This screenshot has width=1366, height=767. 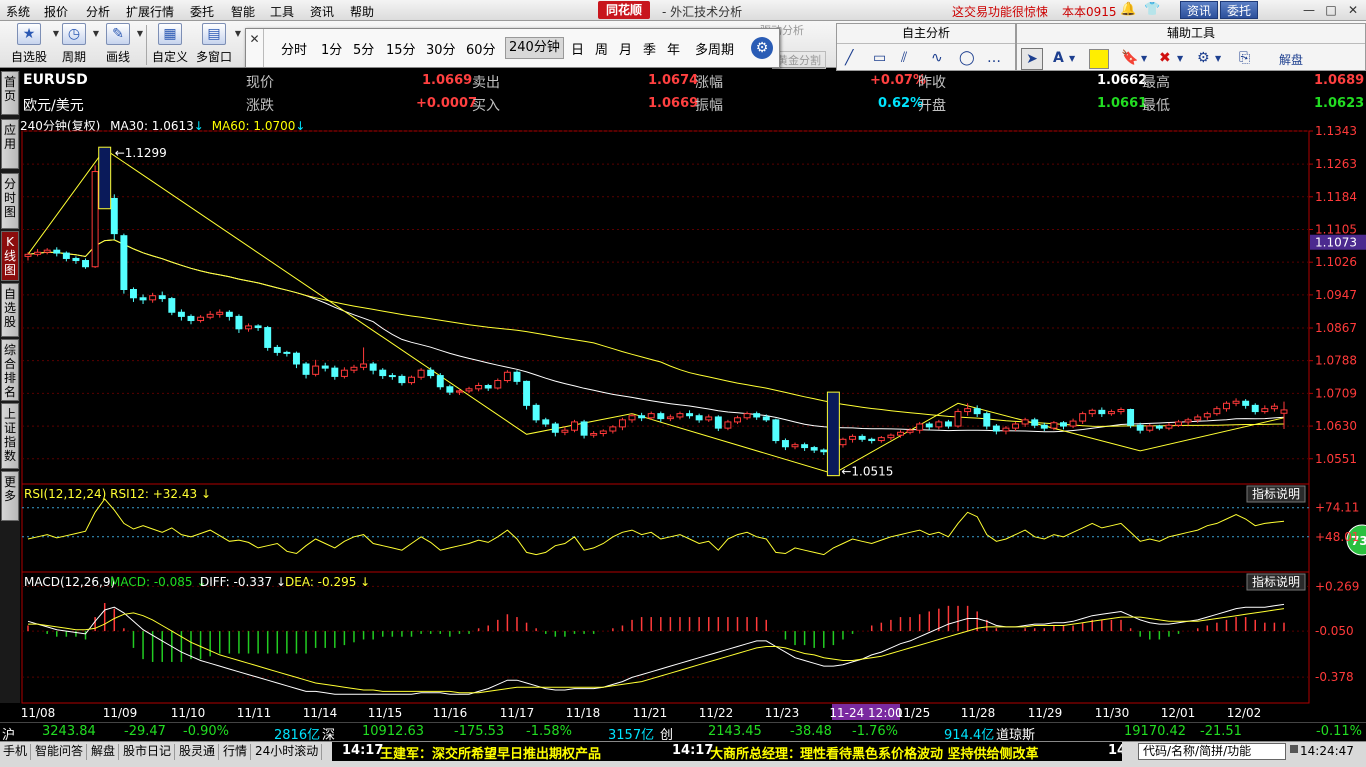 What do you see at coordinates (1336, 393) in the screenshot?
I see `y-tick-label: 1.0709` at bounding box center [1336, 393].